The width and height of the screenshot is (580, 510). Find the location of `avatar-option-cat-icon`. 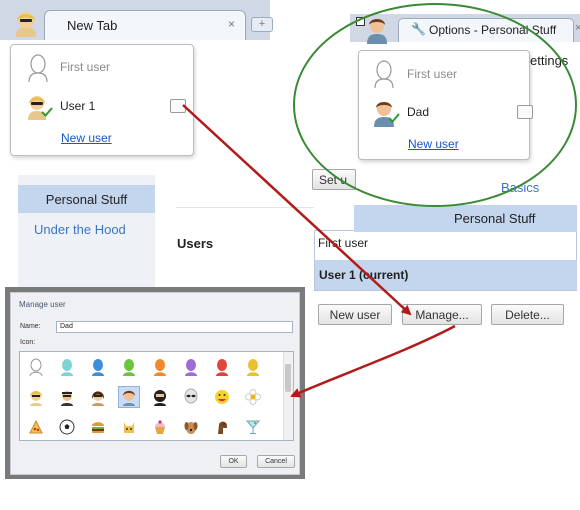

avatar-option-cat-icon is located at coordinates (129, 427).